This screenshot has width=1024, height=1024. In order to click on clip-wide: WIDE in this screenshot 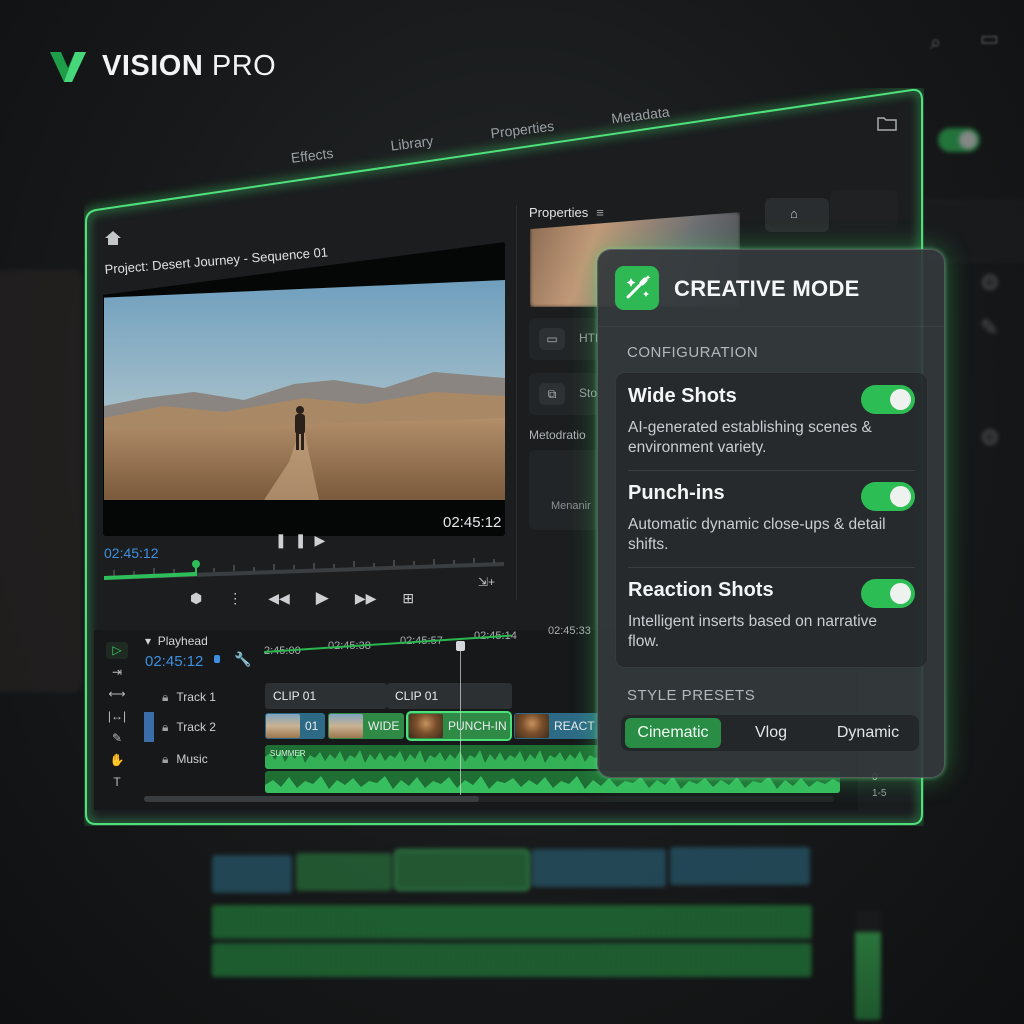, I will do `click(366, 726)`.